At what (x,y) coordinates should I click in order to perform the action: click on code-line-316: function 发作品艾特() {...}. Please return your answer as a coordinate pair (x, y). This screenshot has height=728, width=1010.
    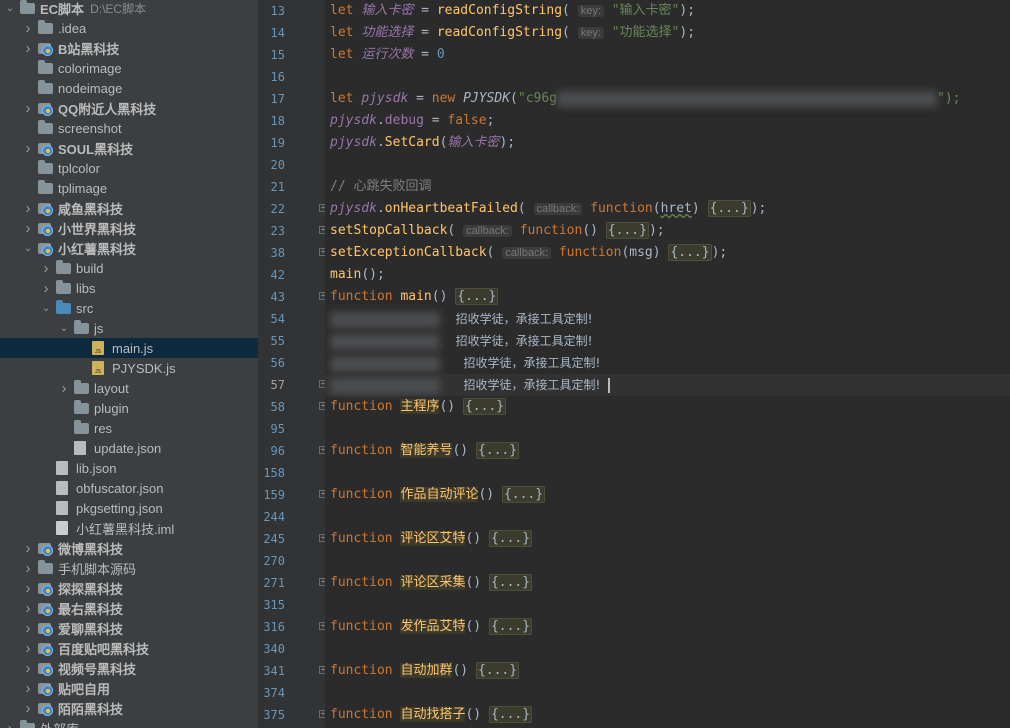
    Looking at the image, I should click on (667, 627).